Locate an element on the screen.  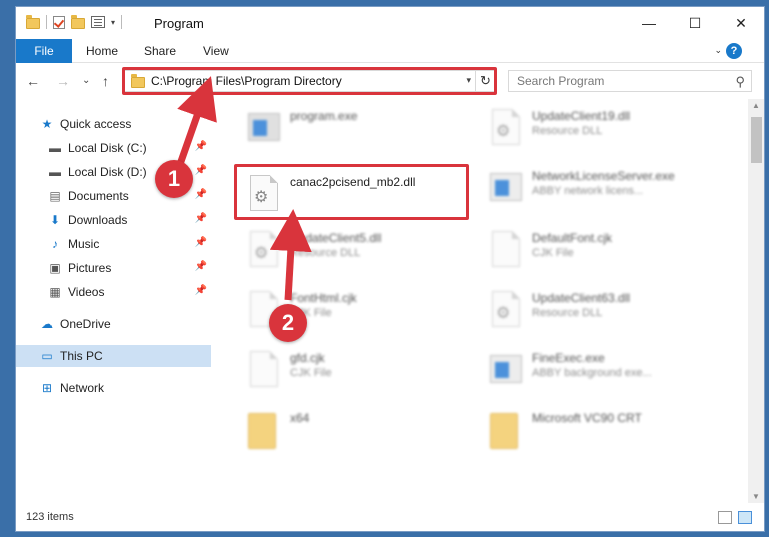
tab-file: File is located at coordinates (44, 51).